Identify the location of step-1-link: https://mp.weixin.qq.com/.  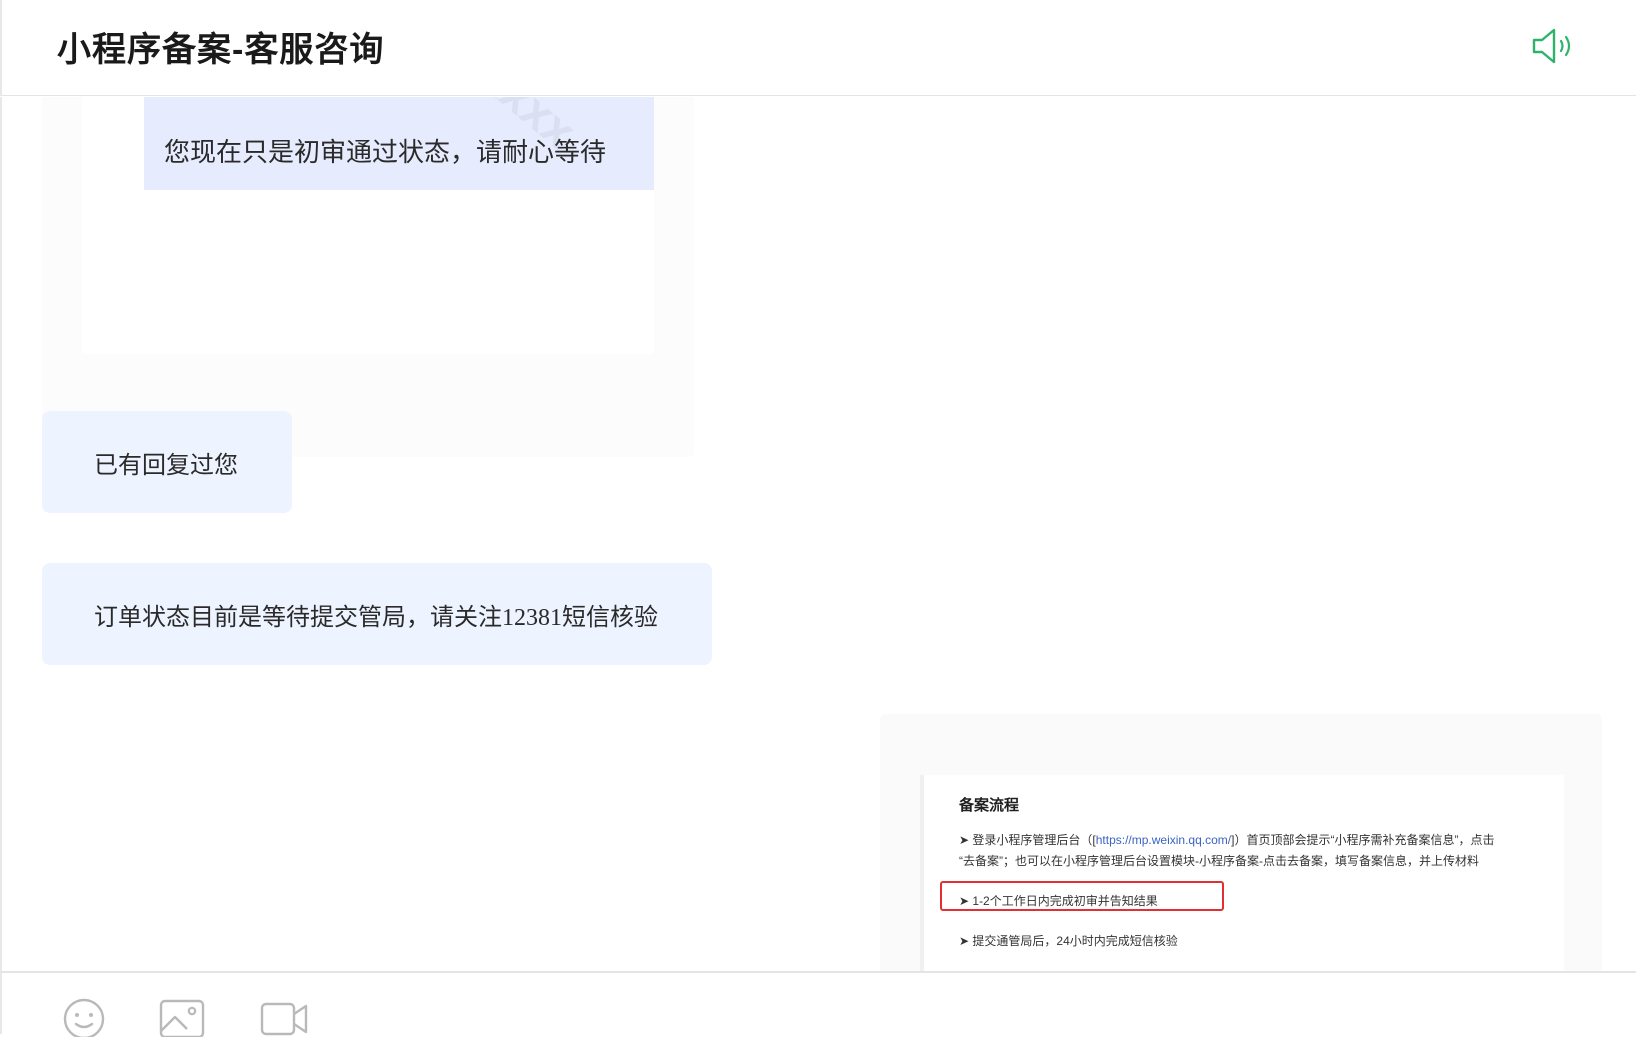
(1163, 840).